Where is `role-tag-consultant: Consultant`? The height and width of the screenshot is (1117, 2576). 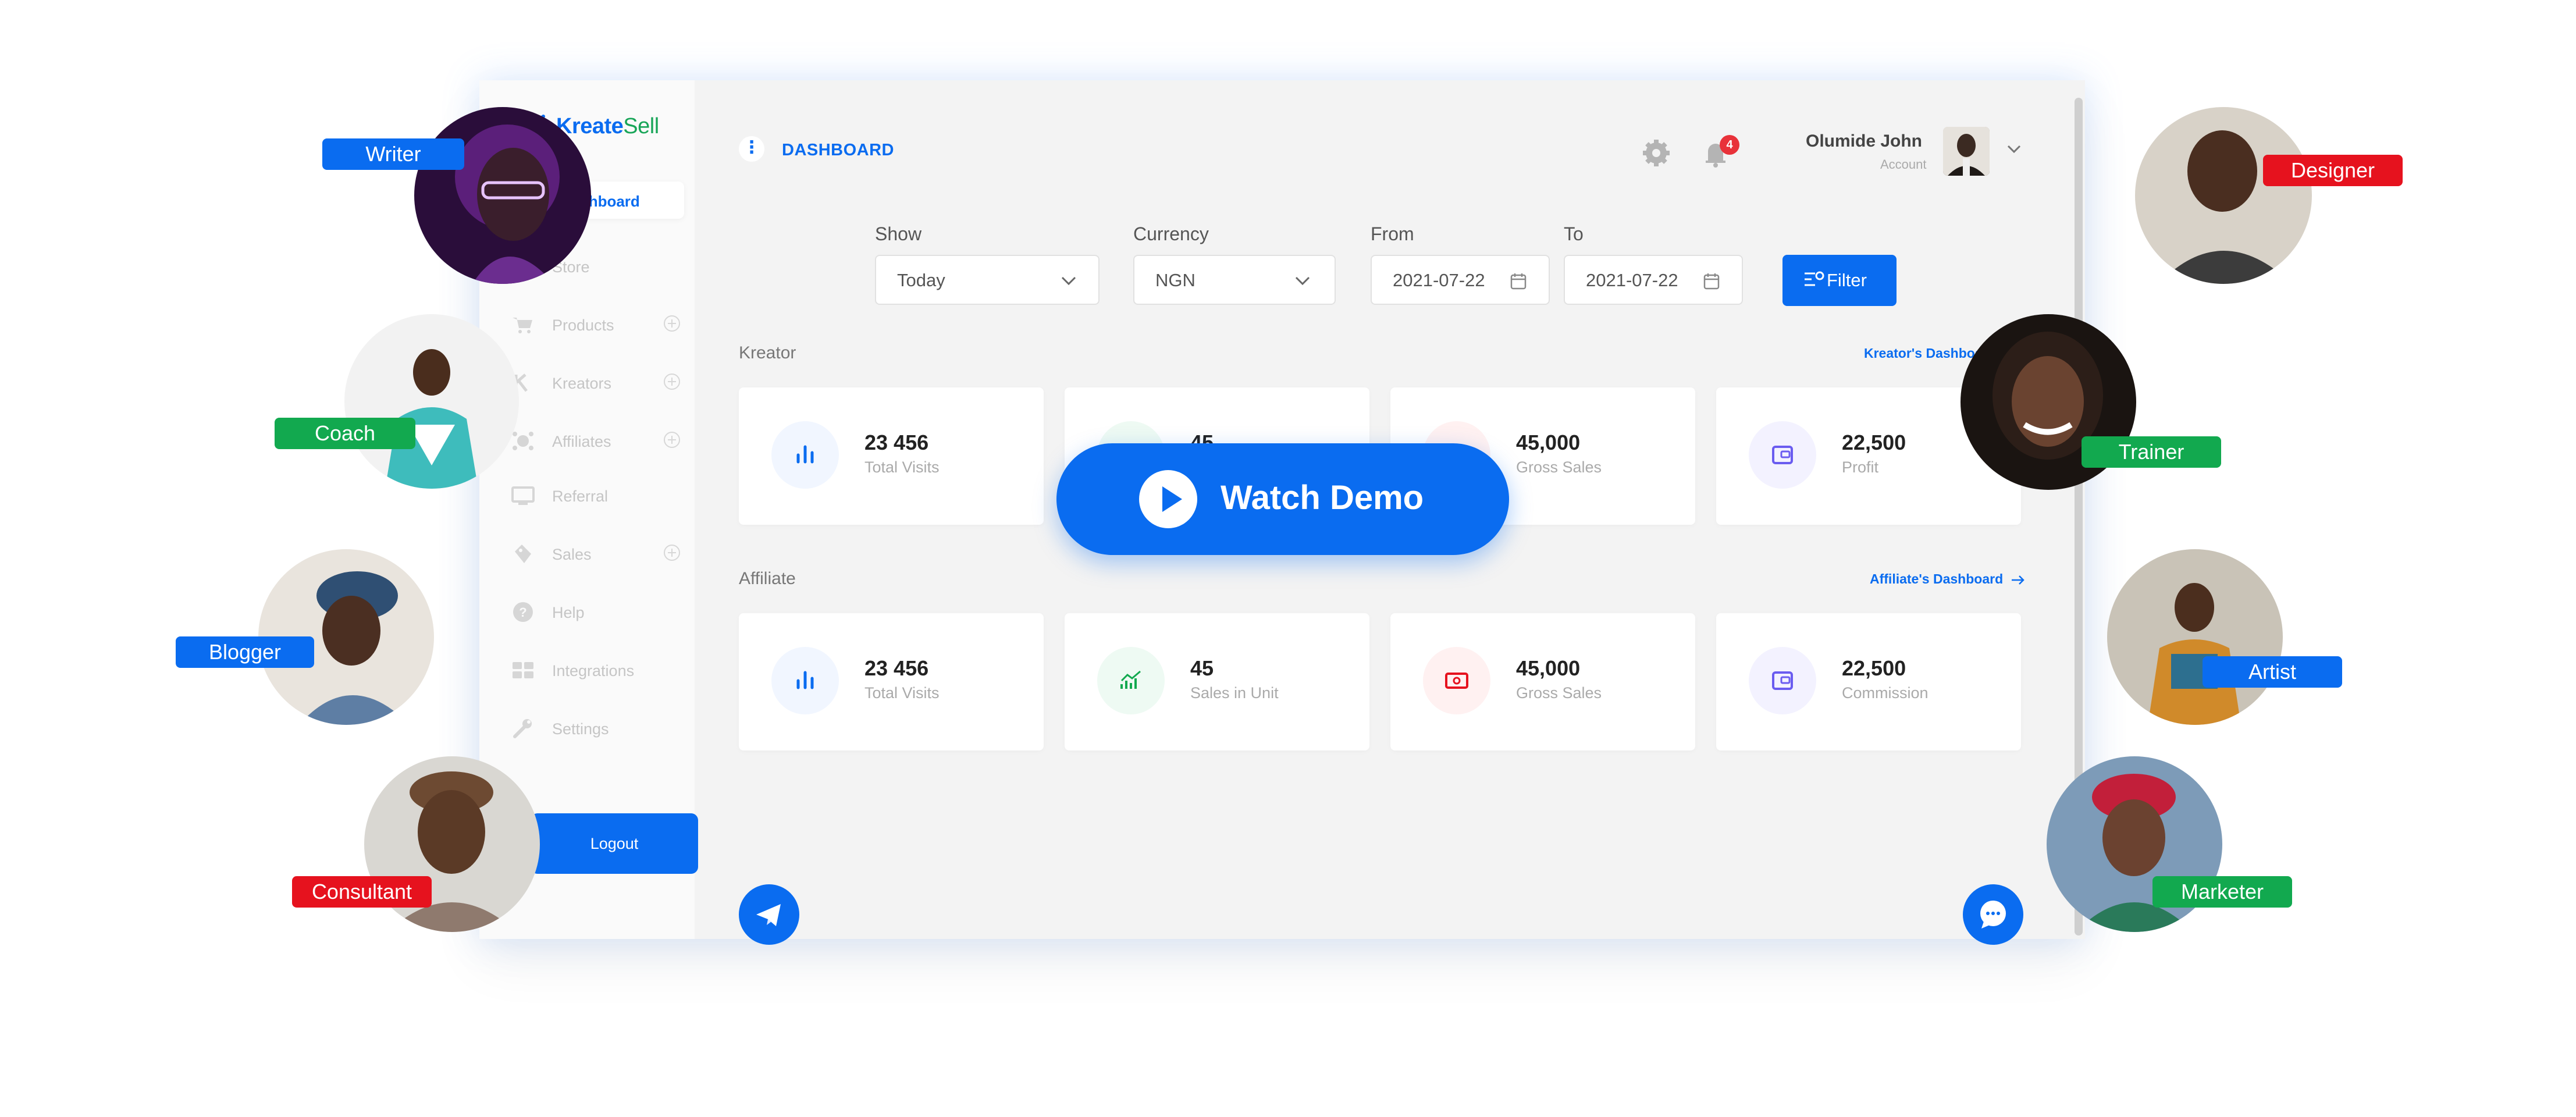
role-tag-consultant: Consultant is located at coordinates (362, 892).